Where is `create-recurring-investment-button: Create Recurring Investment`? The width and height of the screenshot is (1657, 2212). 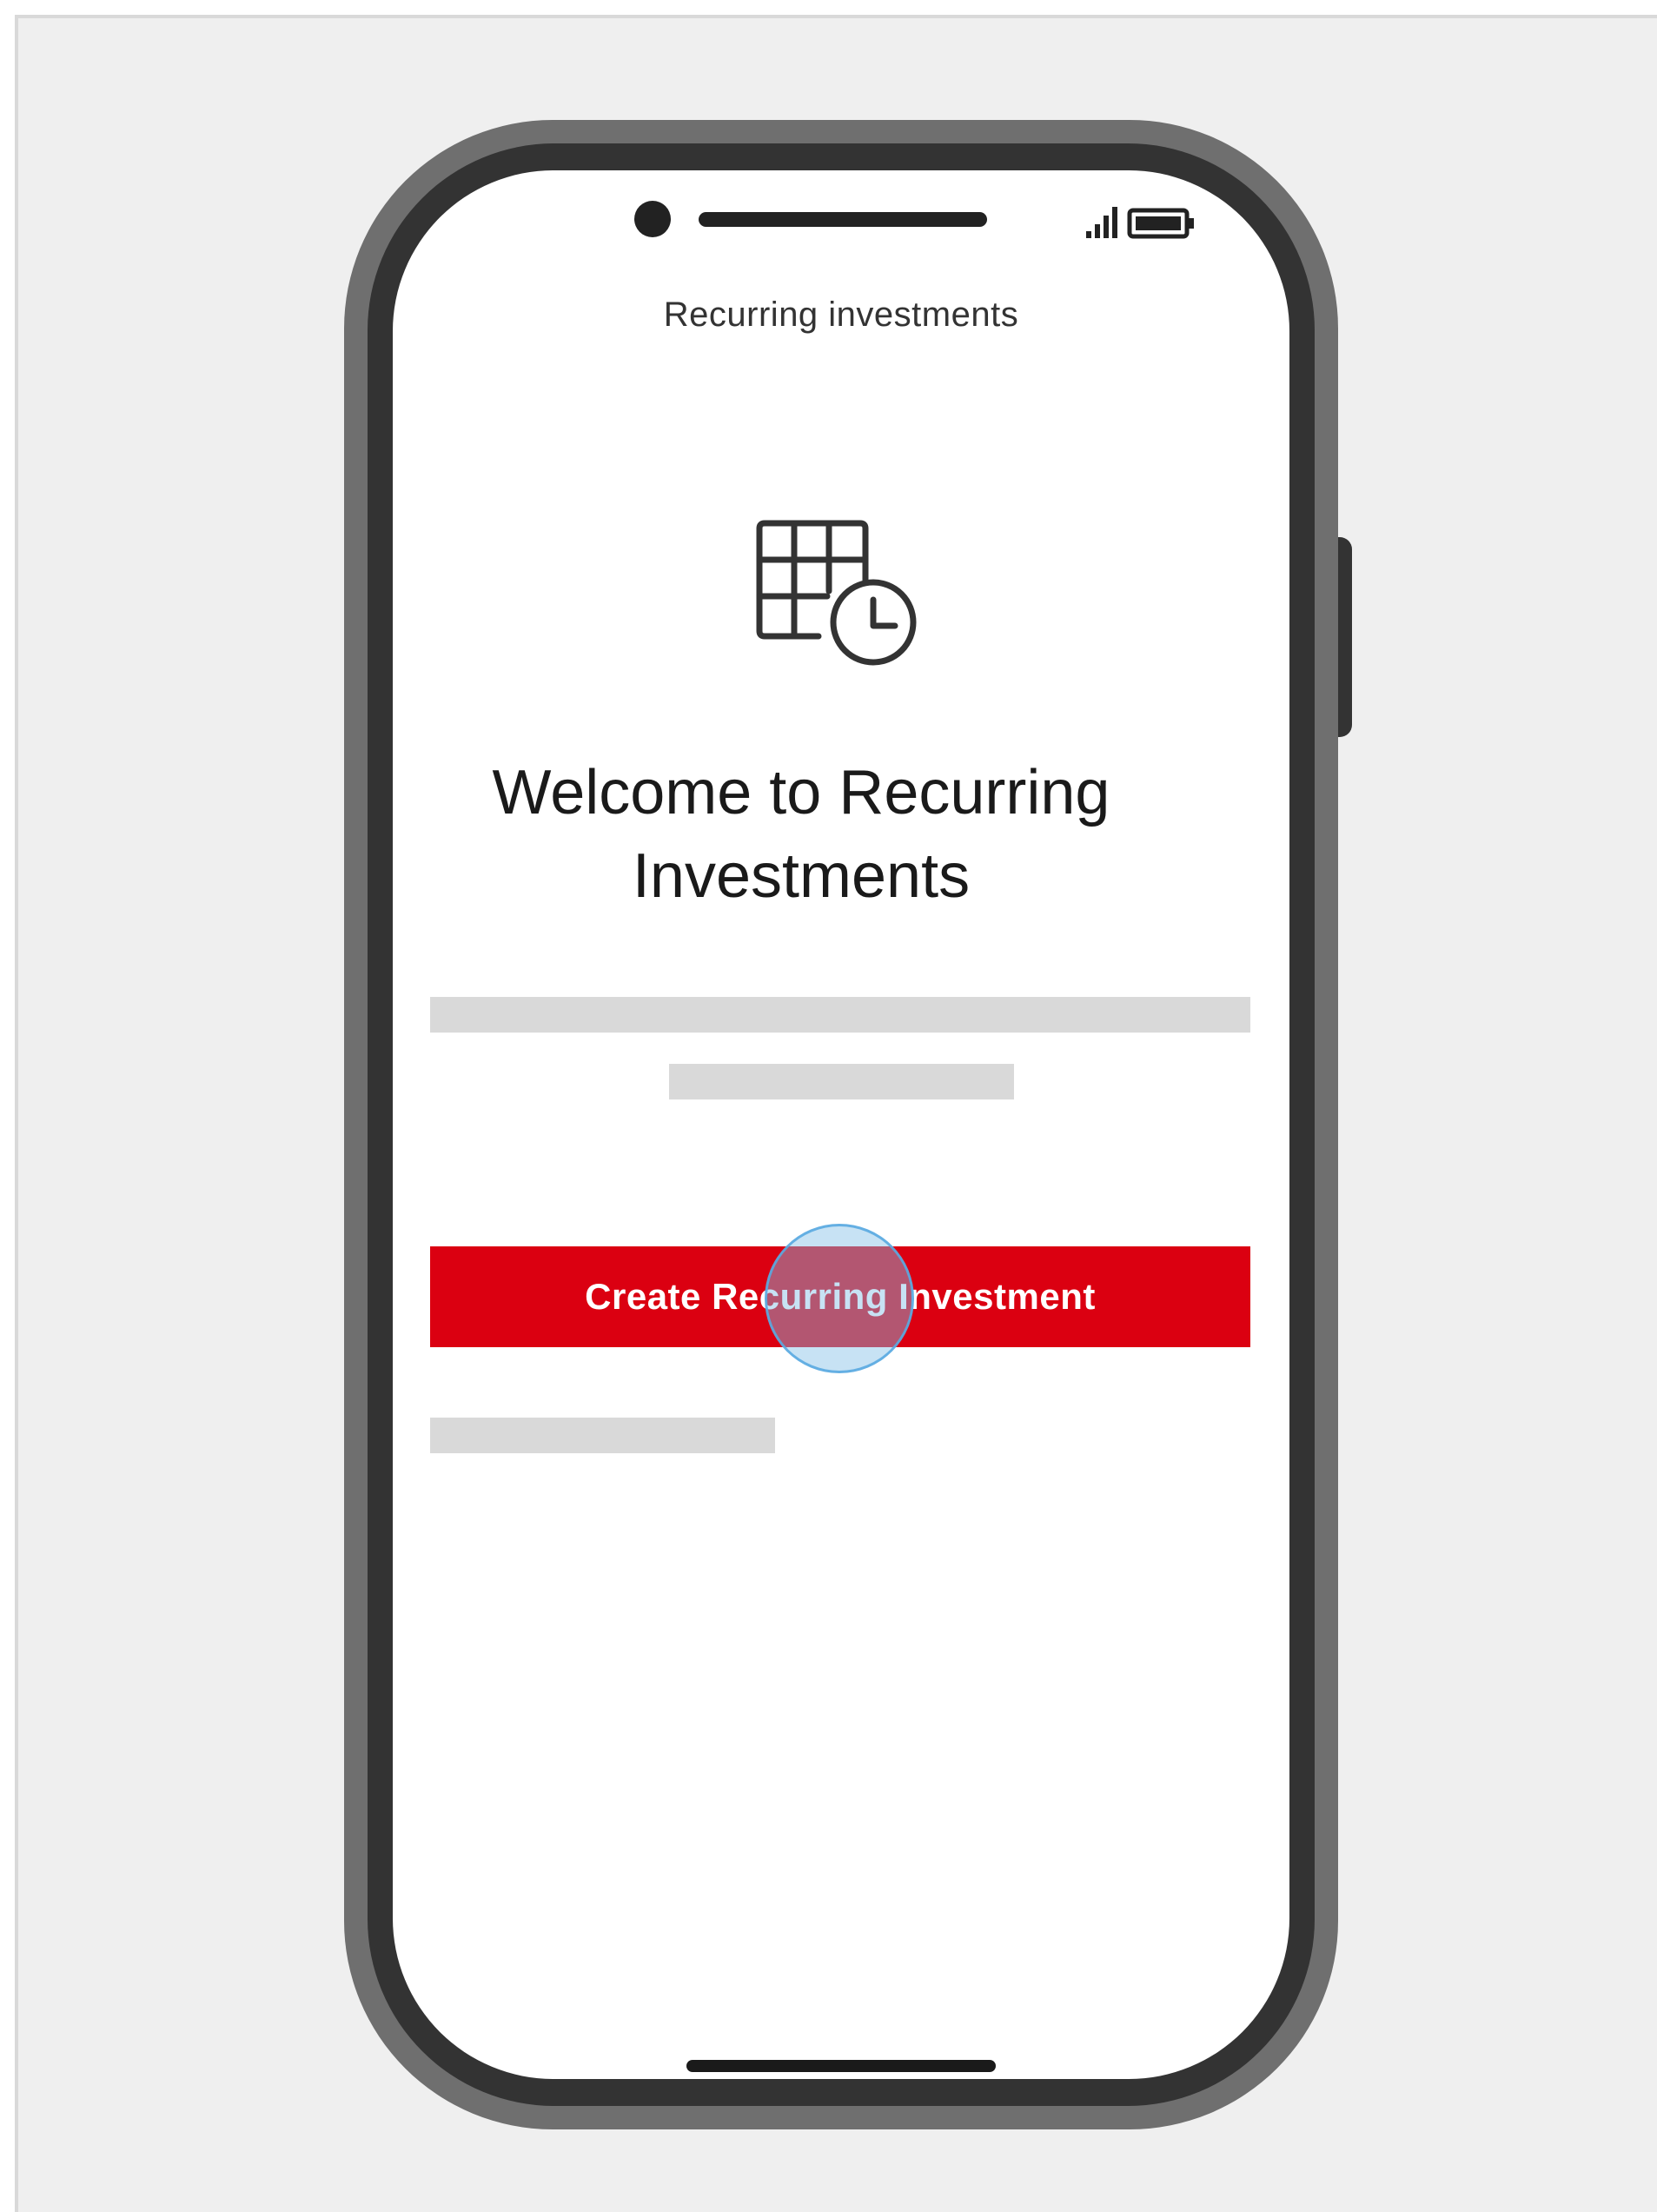
create-recurring-investment-button: Create Recurring Investment is located at coordinates (840, 1296).